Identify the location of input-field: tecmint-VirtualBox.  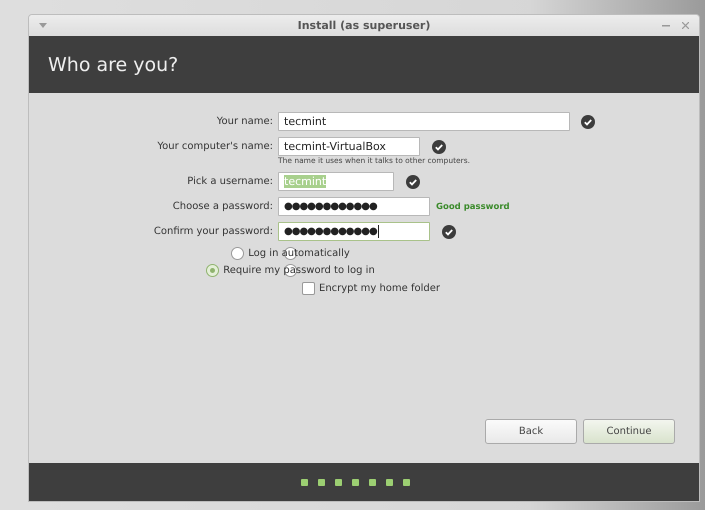
(349, 146).